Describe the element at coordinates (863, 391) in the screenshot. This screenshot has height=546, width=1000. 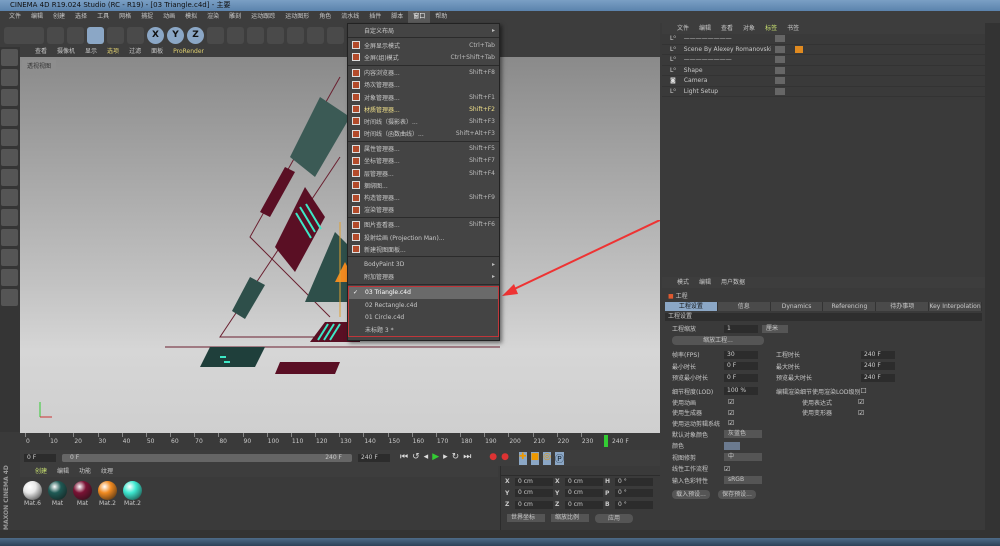
I see `render-lod-checkbox: ☐` at that location.